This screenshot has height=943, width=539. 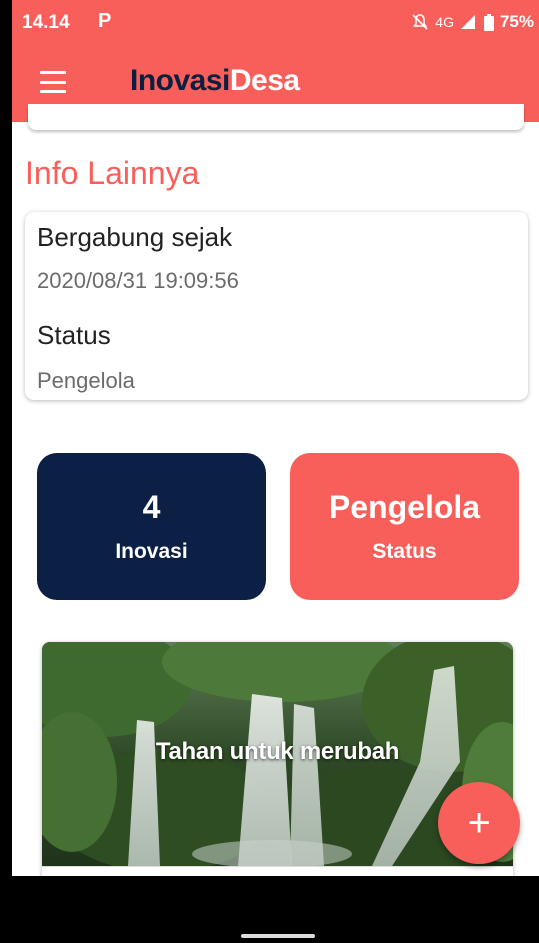 I want to click on section-title: Info Lainnya, so click(x=112, y=173).